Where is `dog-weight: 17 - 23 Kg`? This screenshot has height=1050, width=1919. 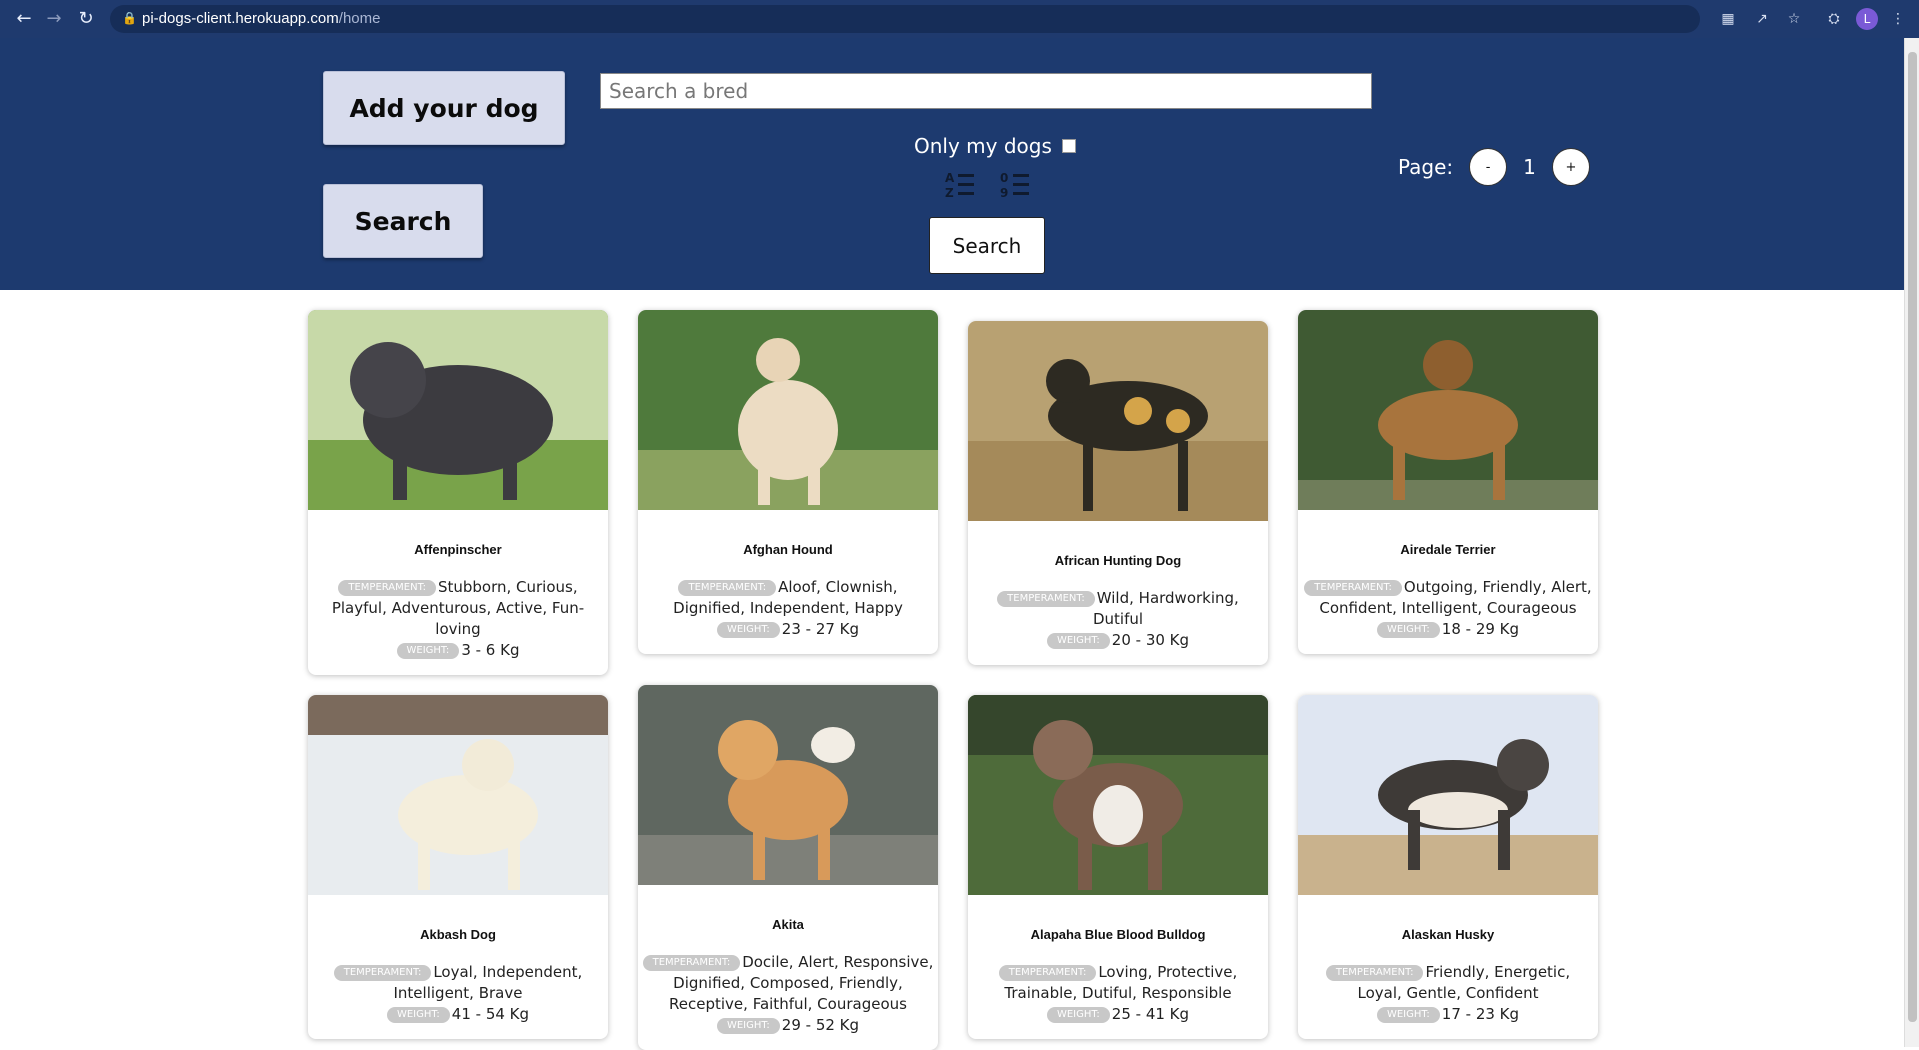 dog-weight: 17 - 23 Kg is located at coordinates (1480, 1014).